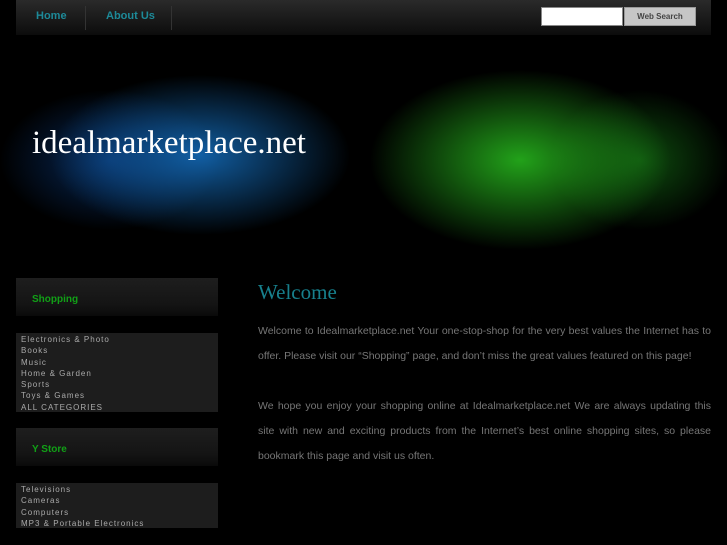  Describe the element at coordinates (119, 384) in the screenshot. I see `sidebar-link: Sports` at that location.